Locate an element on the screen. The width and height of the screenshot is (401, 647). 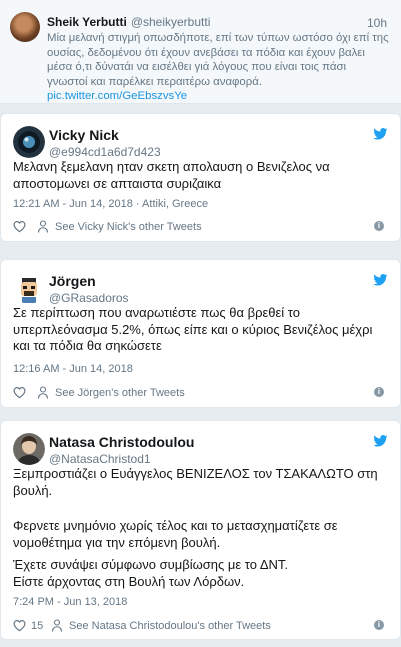
tweet-author-name: Jörgen is located at coordinates (72, 281).